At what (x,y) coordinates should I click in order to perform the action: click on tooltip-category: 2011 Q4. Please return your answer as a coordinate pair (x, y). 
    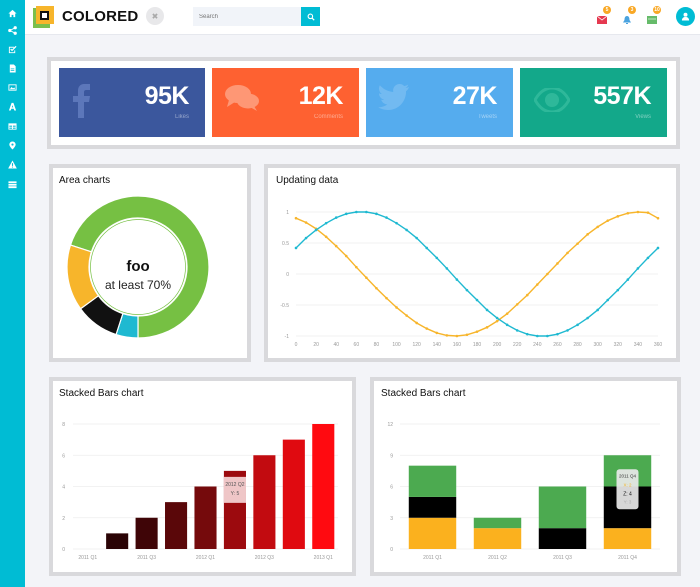
    Looking at the image, I should click on (627, 475).